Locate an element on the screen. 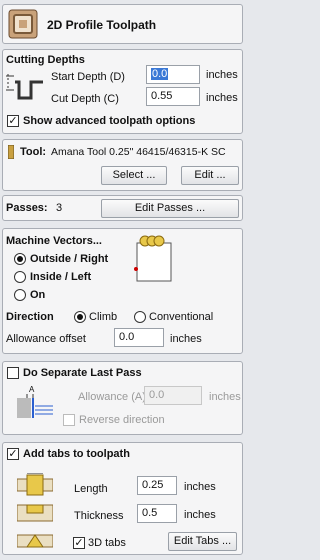  tool-name: Amana Tool 0.25" 46415/46315-K SC is located at coordinates (138, 152).